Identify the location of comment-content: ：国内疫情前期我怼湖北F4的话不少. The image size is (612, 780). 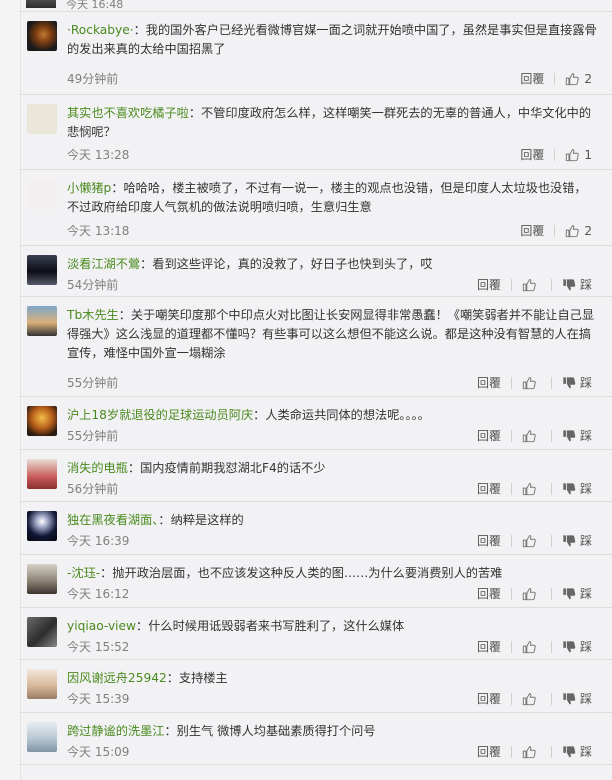
(226, 468).